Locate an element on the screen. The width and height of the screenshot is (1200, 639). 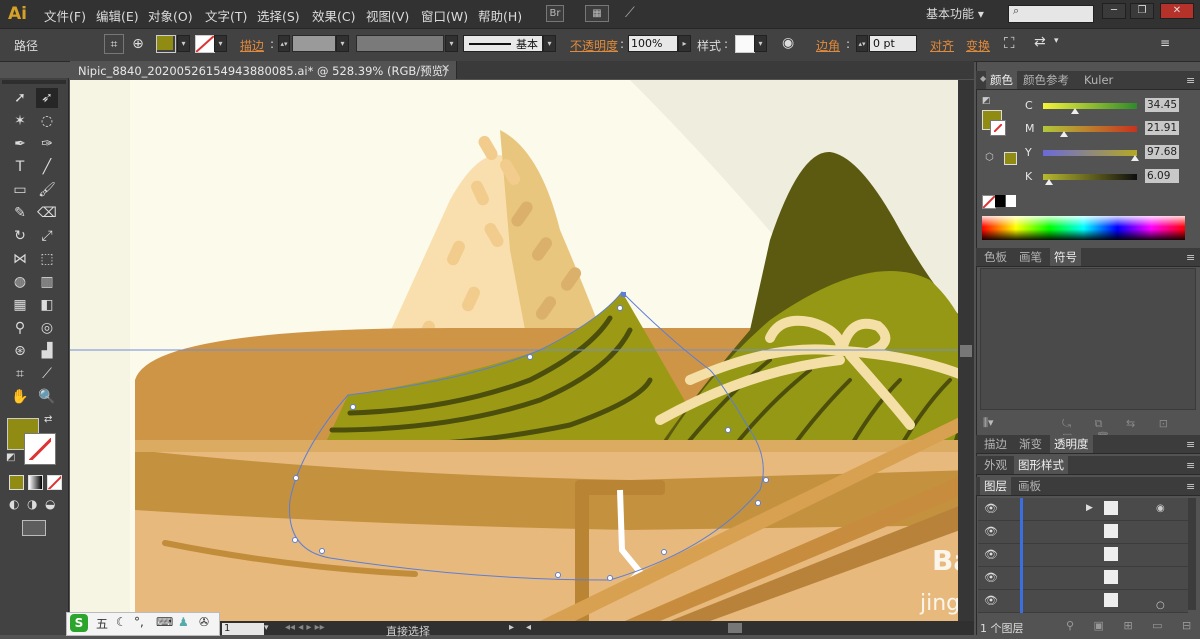
menu-help: 帮助(H) is located at coordinates (500, 15).